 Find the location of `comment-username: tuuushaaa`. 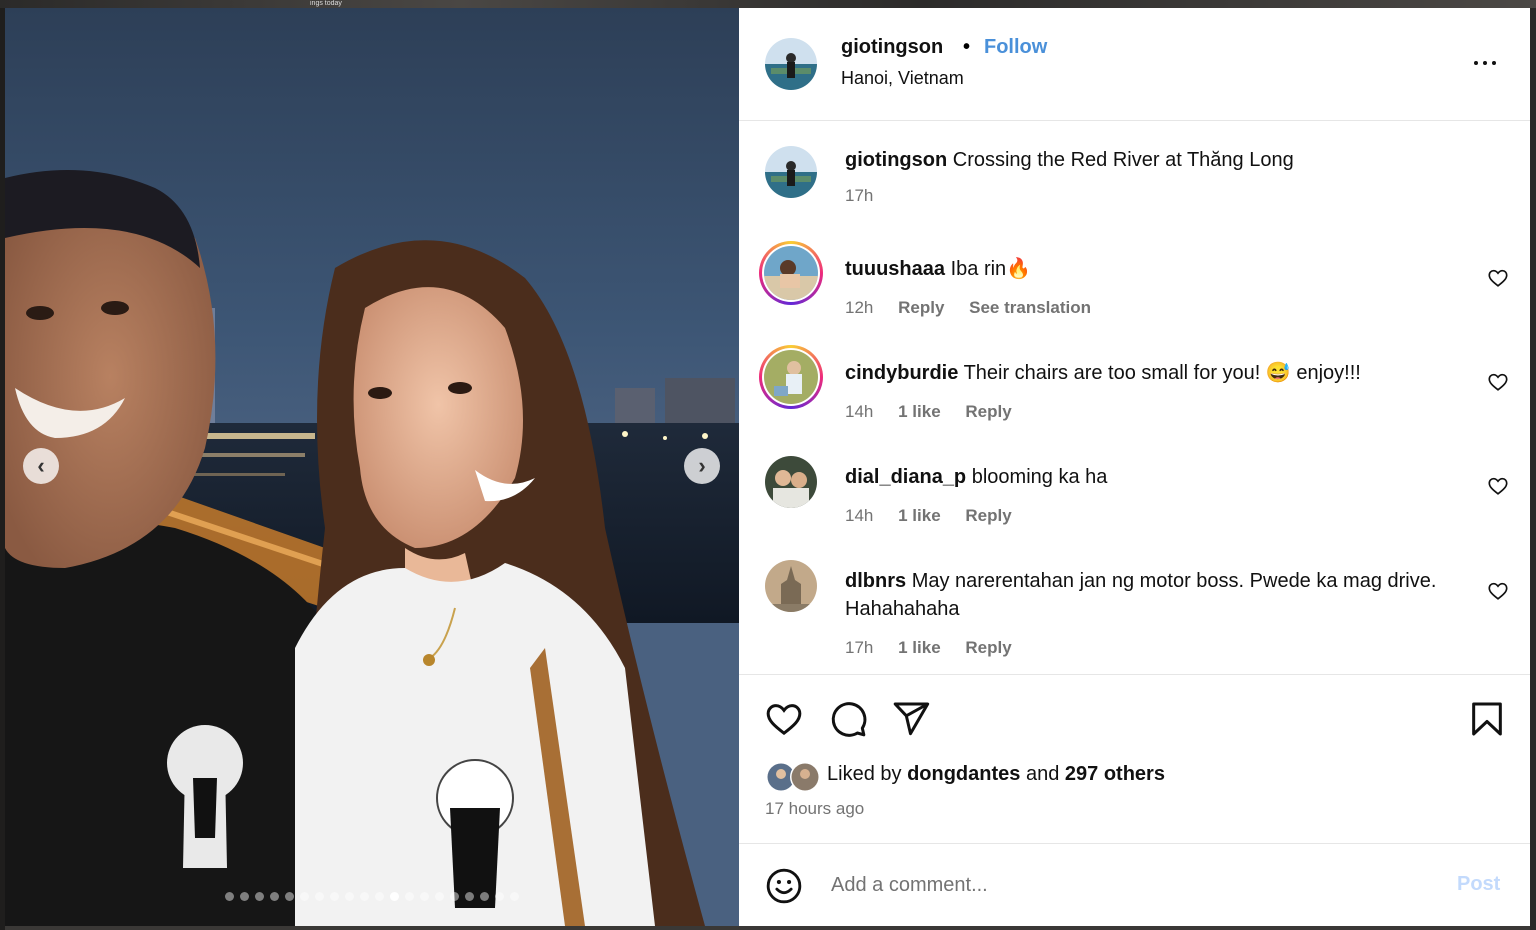

comment-username: tuuushaaa is located at coordinates (895, 269).